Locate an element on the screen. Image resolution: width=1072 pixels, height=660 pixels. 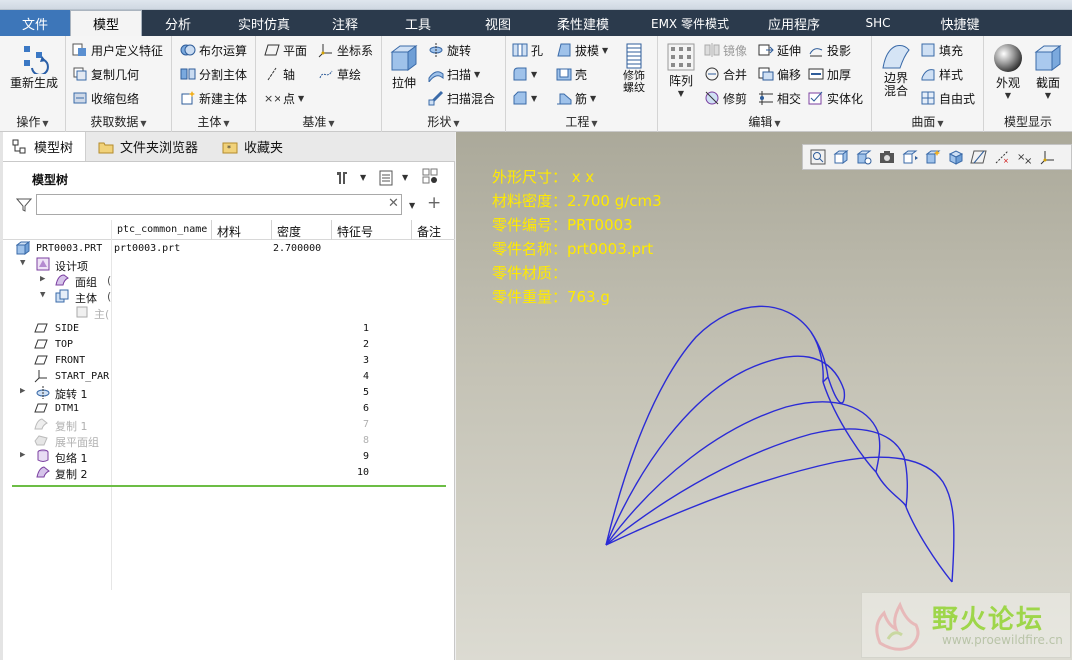
revolve-button: 旋转 is located at coordinates (449, 50).